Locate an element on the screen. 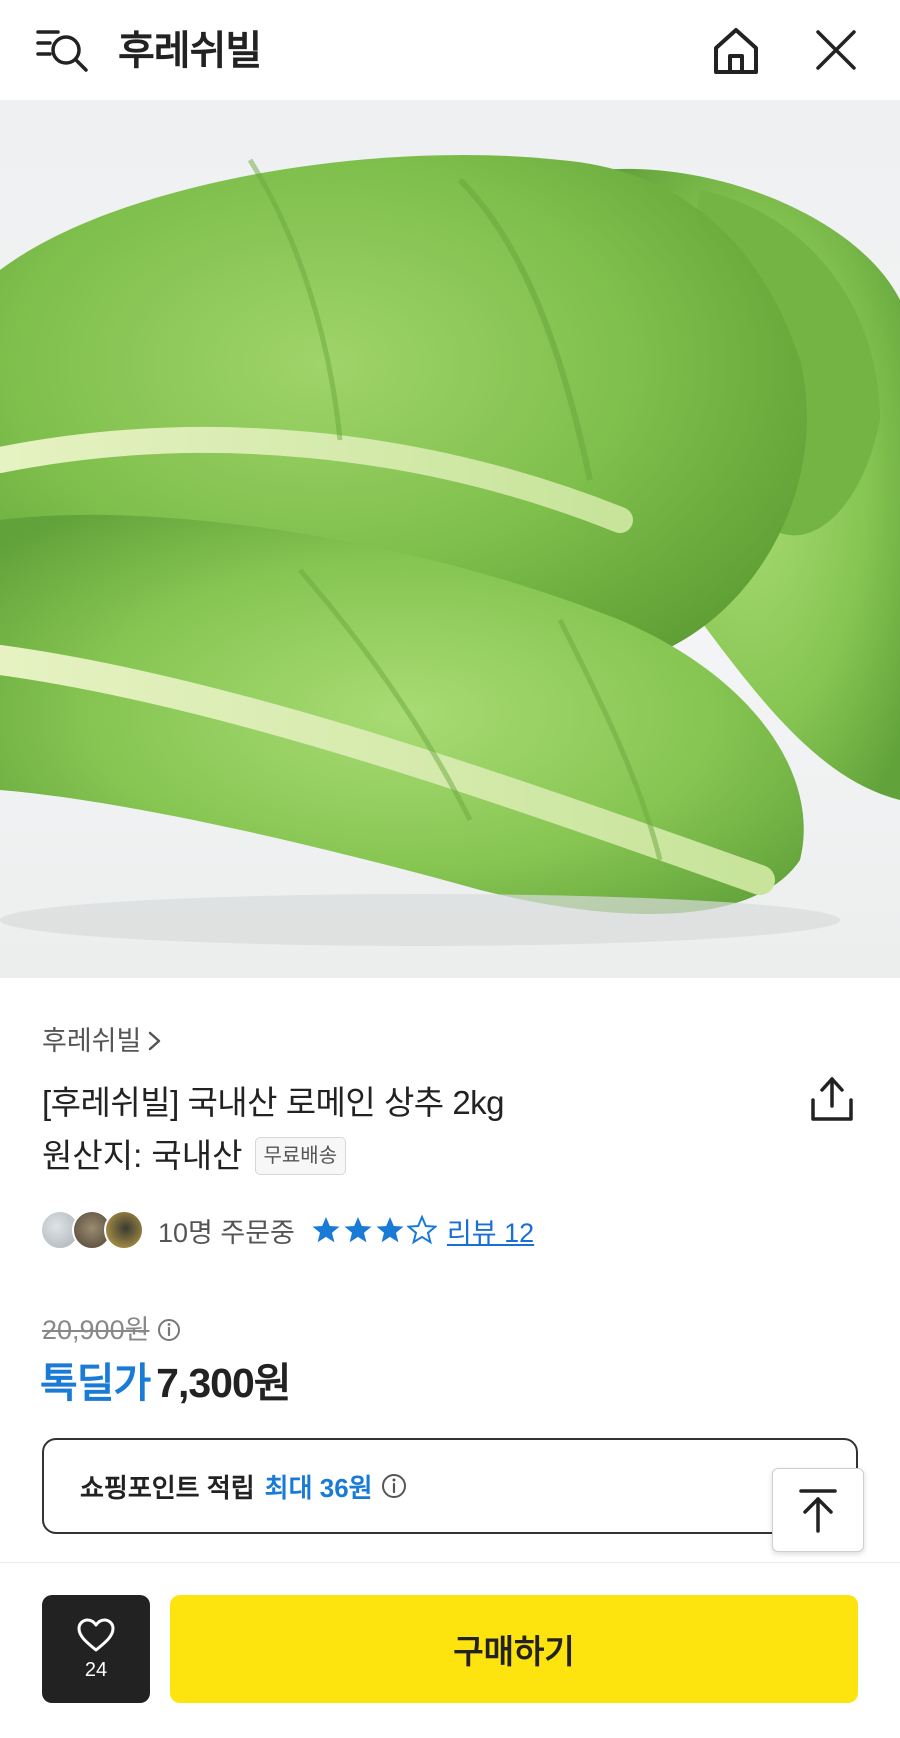  star-empty-icon is located at coordinates (421, 1230).